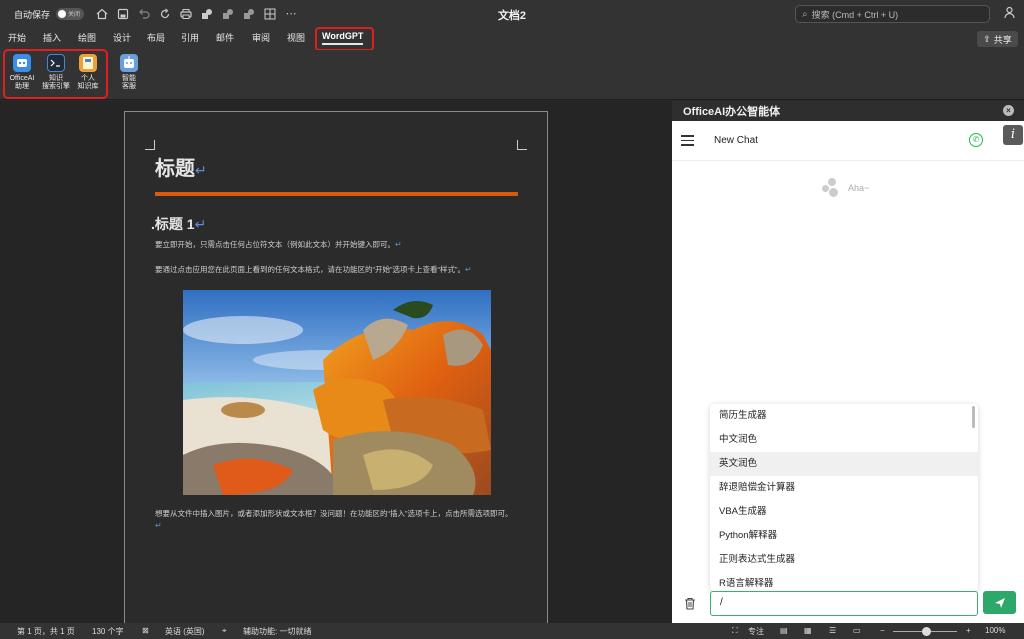 The image size is (1024, 639). I want to click on empty-chat-placeholder: Aha~, so click(845, 188).